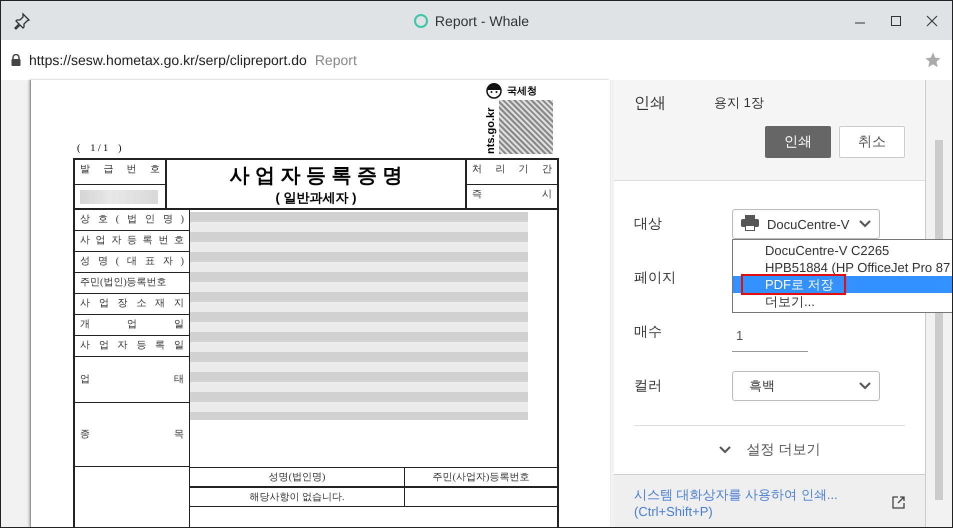  What do you see at coordinates (512, 195) in the screenshot?
I see `form-value: 즉 시` at bounding box center [512, 195].